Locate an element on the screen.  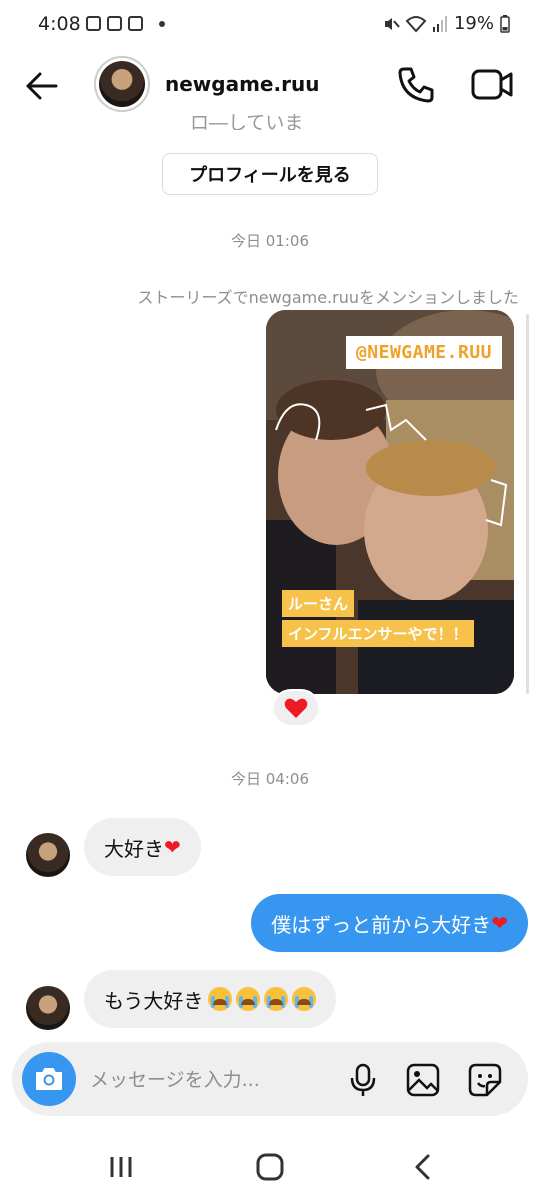
status-time: 4:08 is located at coordinates (59, 24).